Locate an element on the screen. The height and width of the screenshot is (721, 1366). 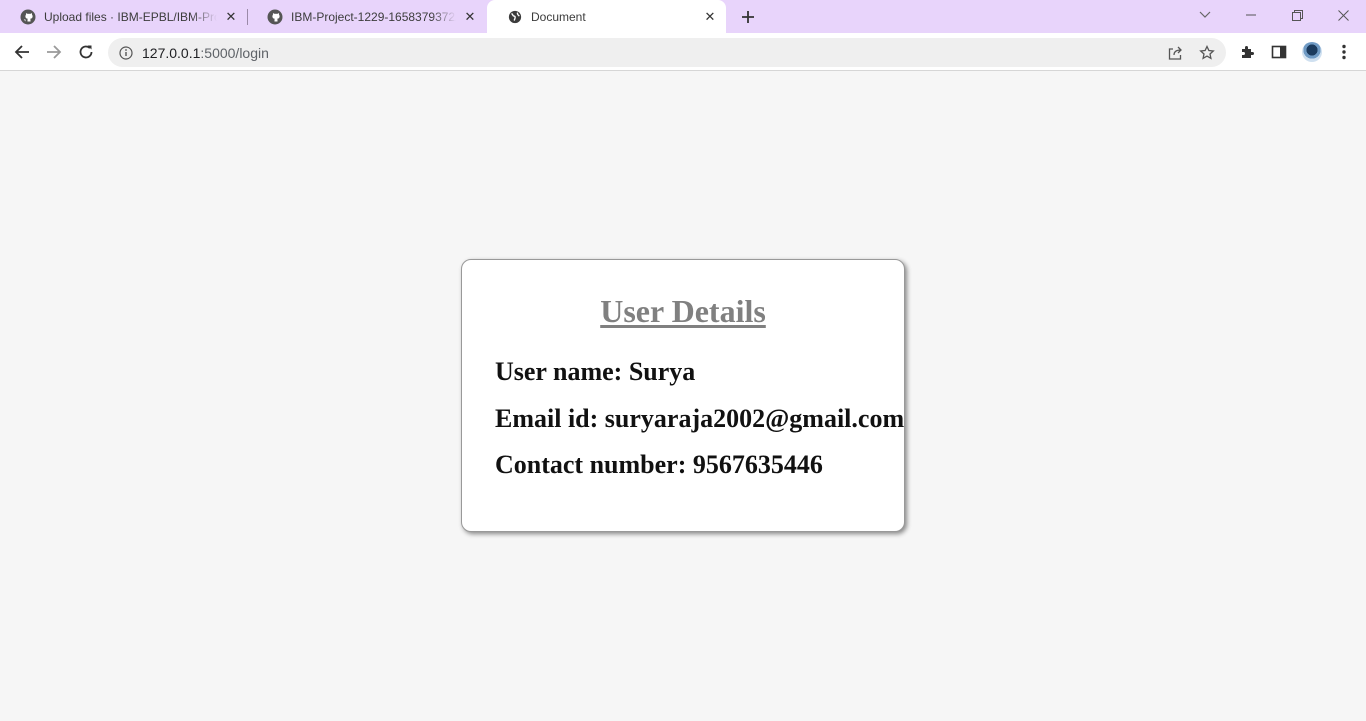
user-name-row: User name: Surya is located at coordinates (595, 372).